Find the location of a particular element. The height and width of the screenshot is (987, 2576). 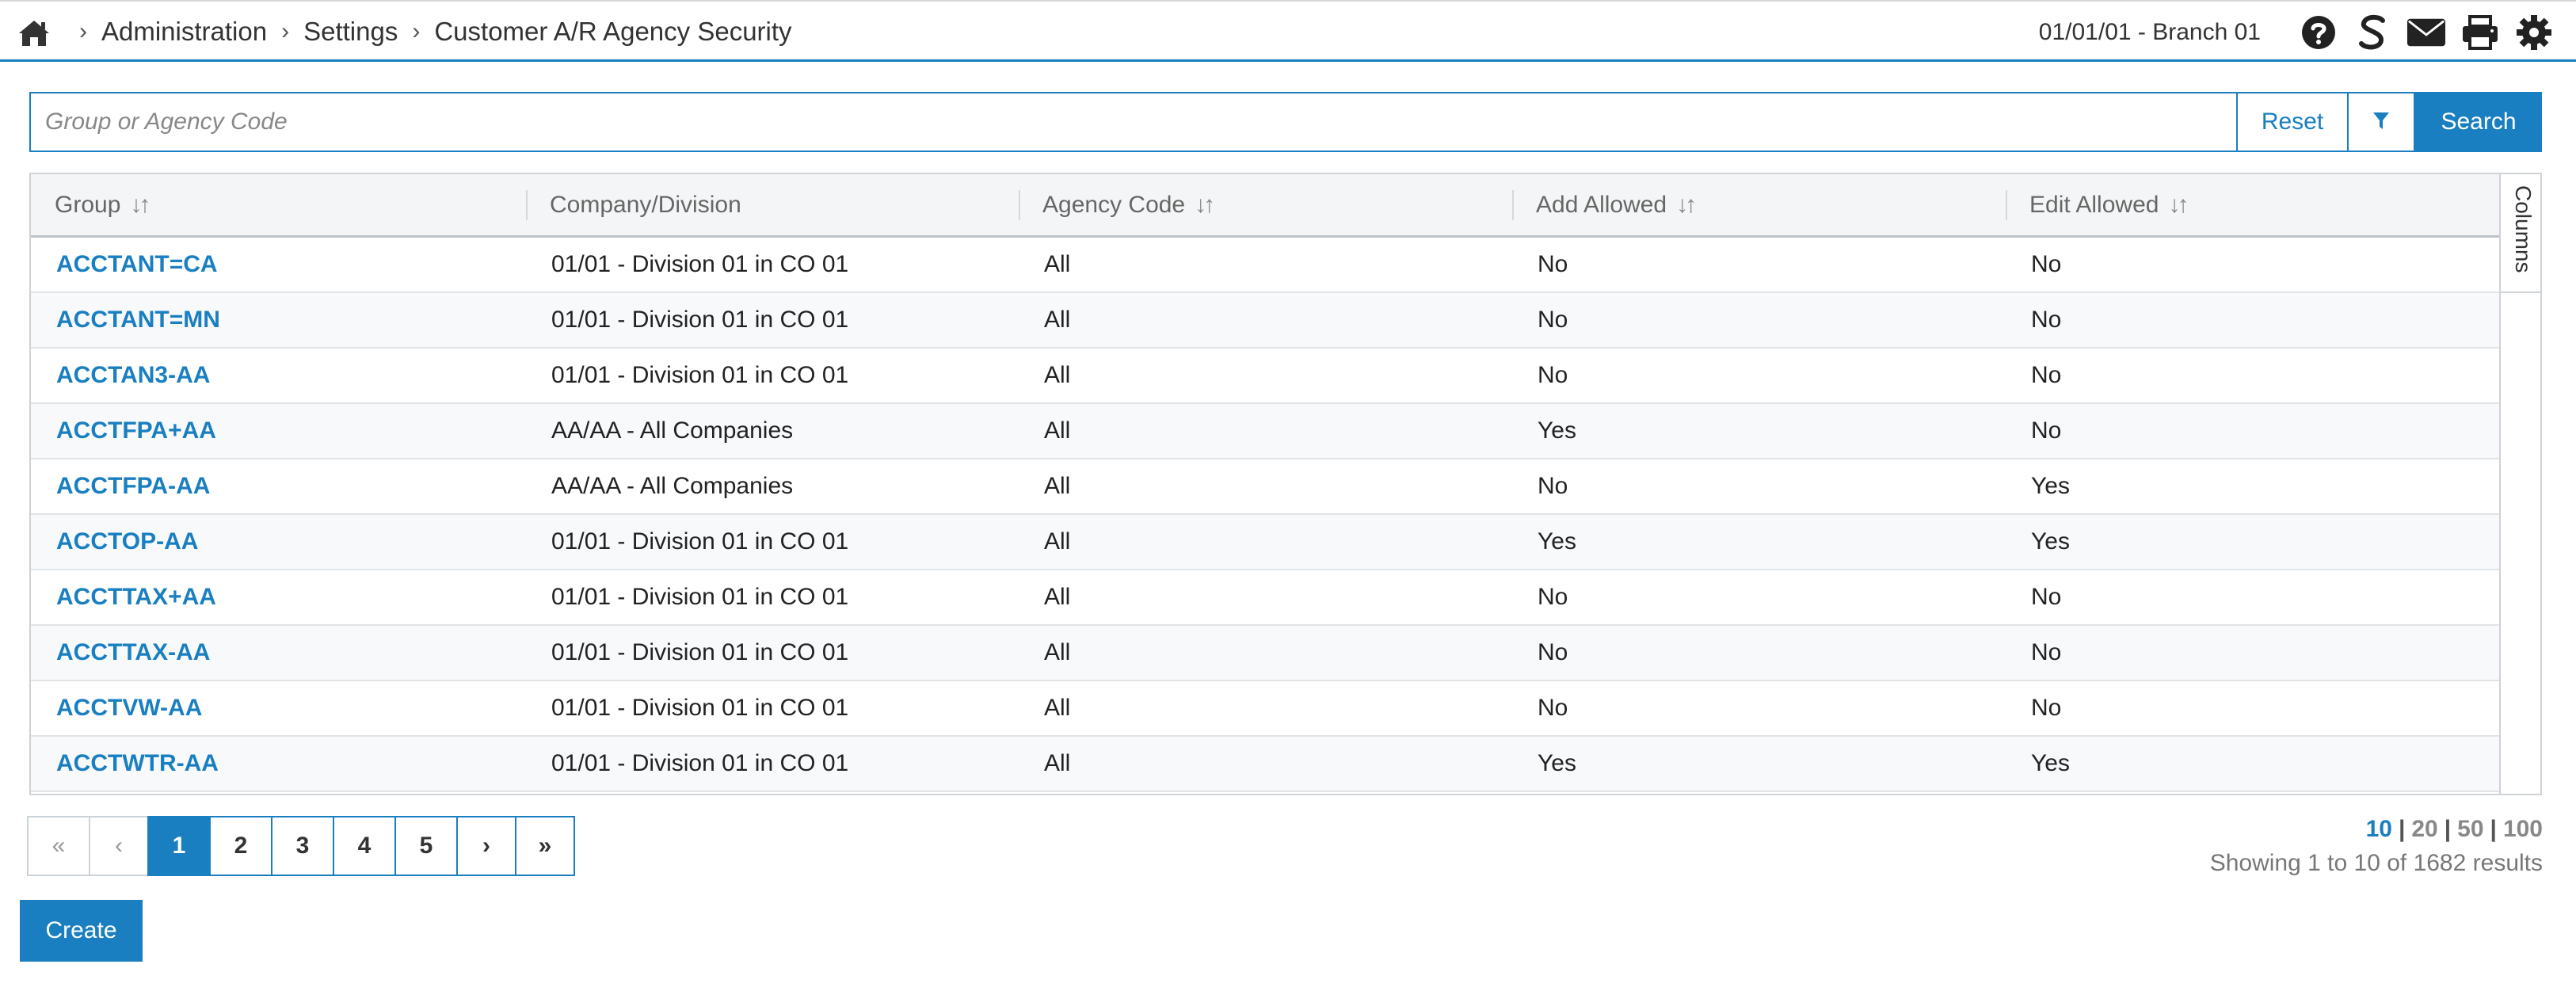

column-label: Group is located at coordinates (88, 204).